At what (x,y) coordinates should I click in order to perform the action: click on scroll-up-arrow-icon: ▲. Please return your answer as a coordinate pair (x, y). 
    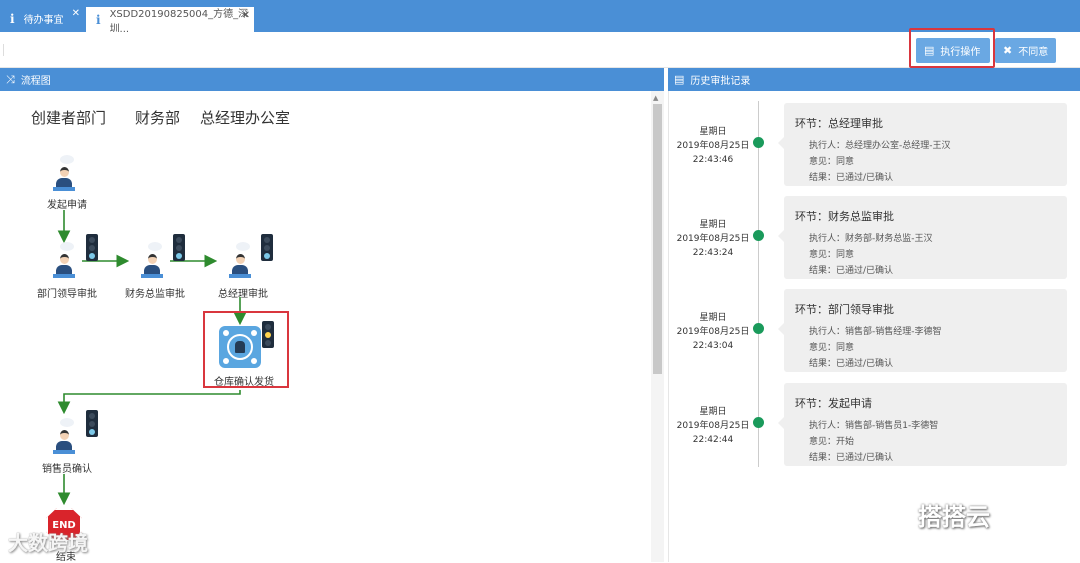
    Looking at the image, I should click on (655, 98).